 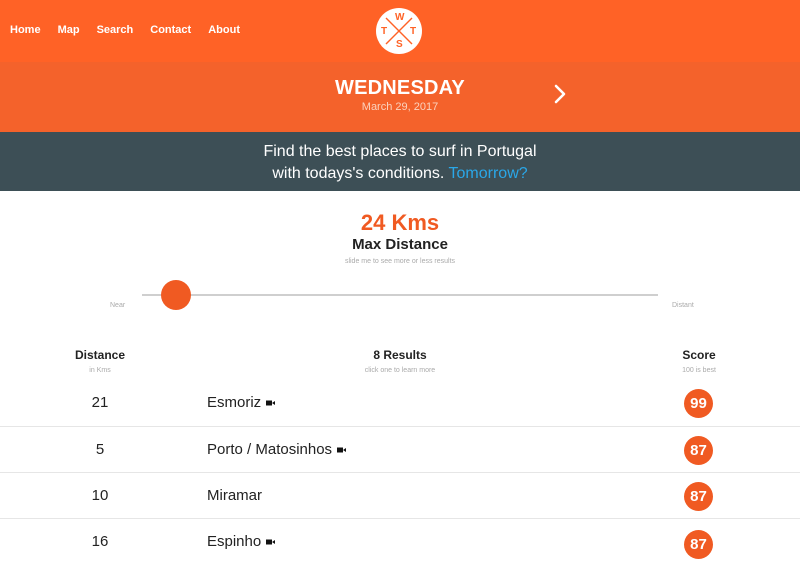 I want to click on table-row: 21 Esmoriz 99, so click(x=400, y=403).